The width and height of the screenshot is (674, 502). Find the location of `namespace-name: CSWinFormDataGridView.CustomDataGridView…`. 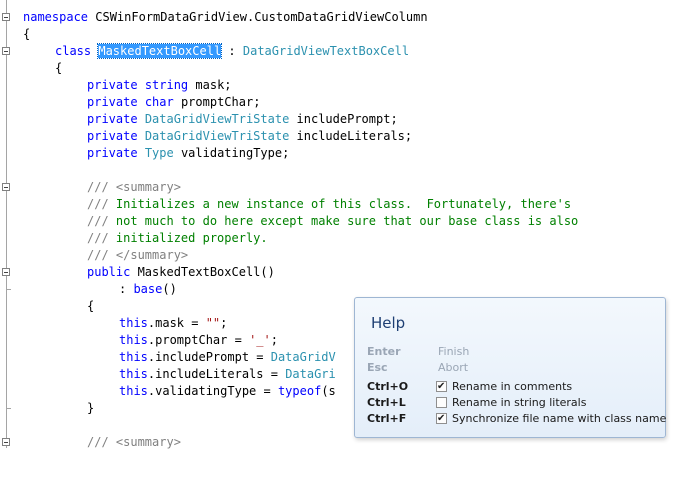

namespace-name: CSWinFormDataGridView.CustomDataGridView… is located at coordinates (258, 17).